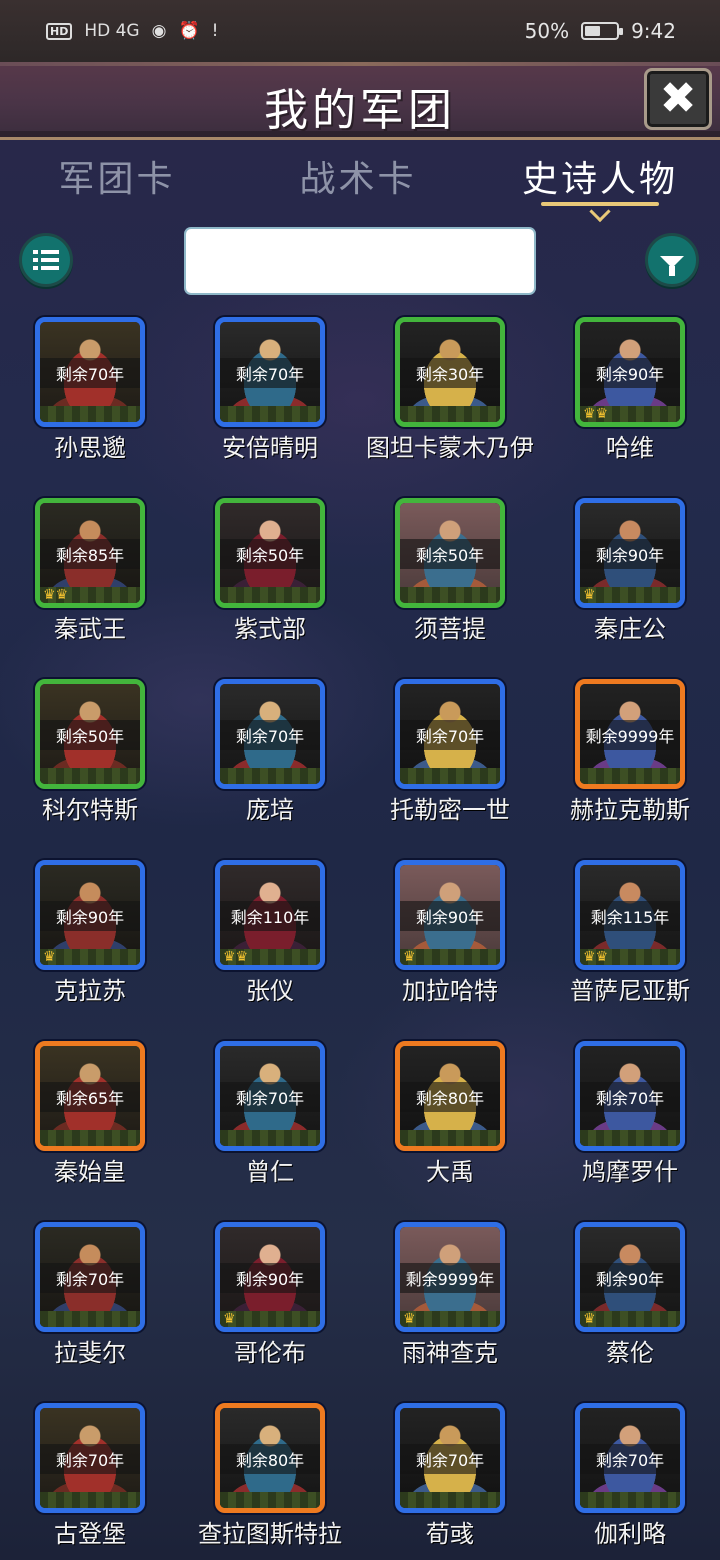 Image resolution: width=720 pixels, height=1560 pixels. What do you see at coordinates (270, 938) in the screenshot?
I see `character-card: ♛♛ 剩余110年 张仪` at bounding box center [270, 938].